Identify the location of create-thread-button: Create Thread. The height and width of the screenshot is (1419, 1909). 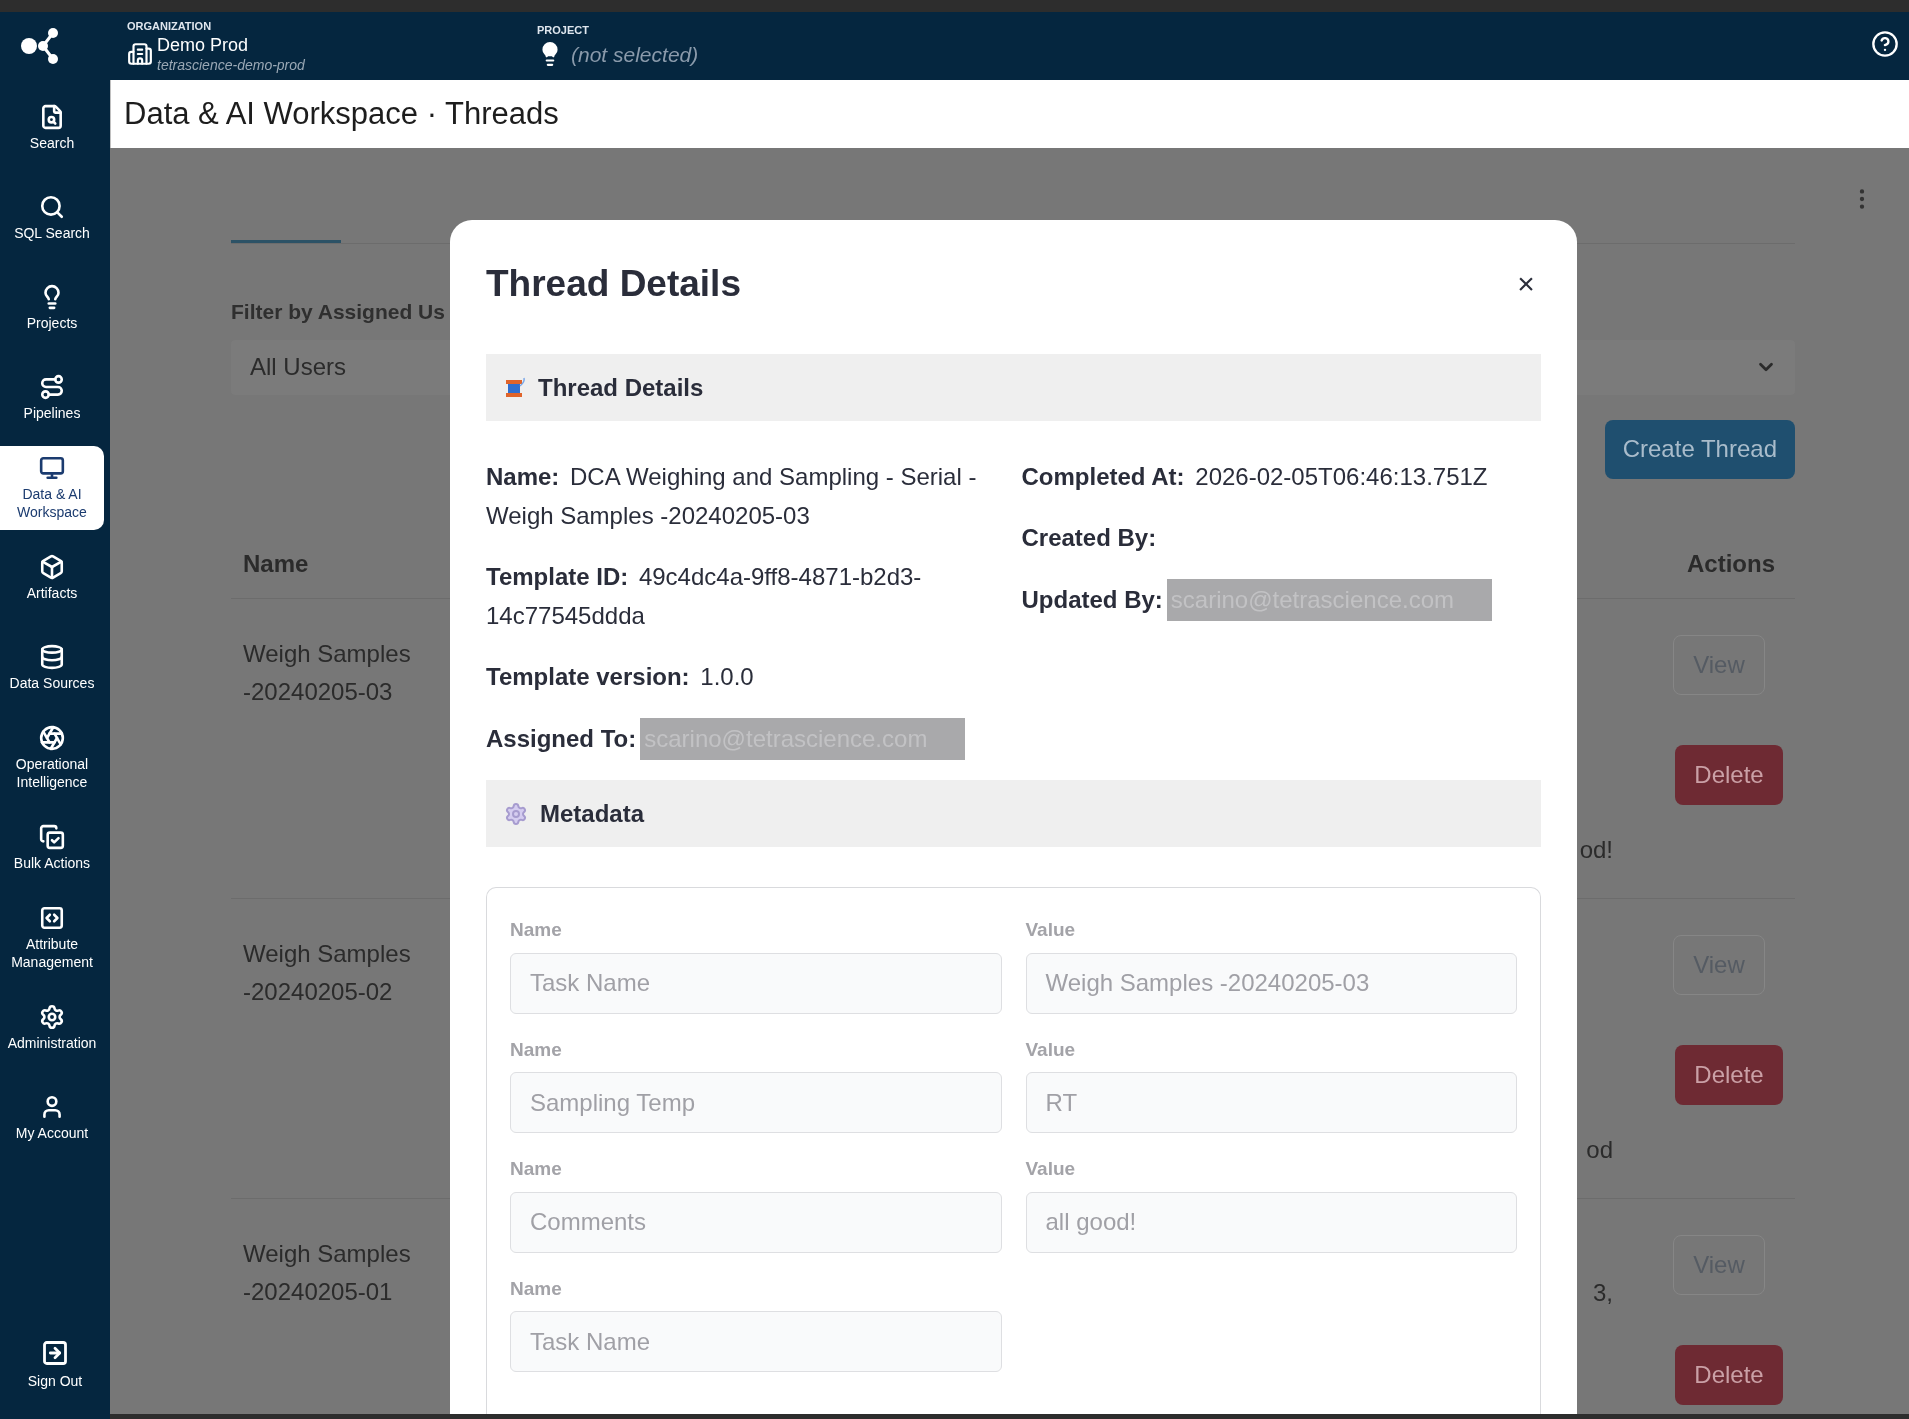
(1699, 449).